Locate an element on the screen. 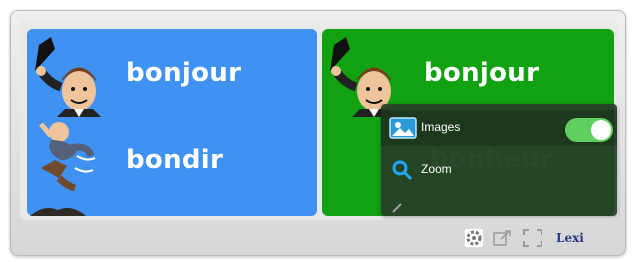 The height and width of the screenshot is (262, 634). pencil-icon is located at coordinates (397, 208).